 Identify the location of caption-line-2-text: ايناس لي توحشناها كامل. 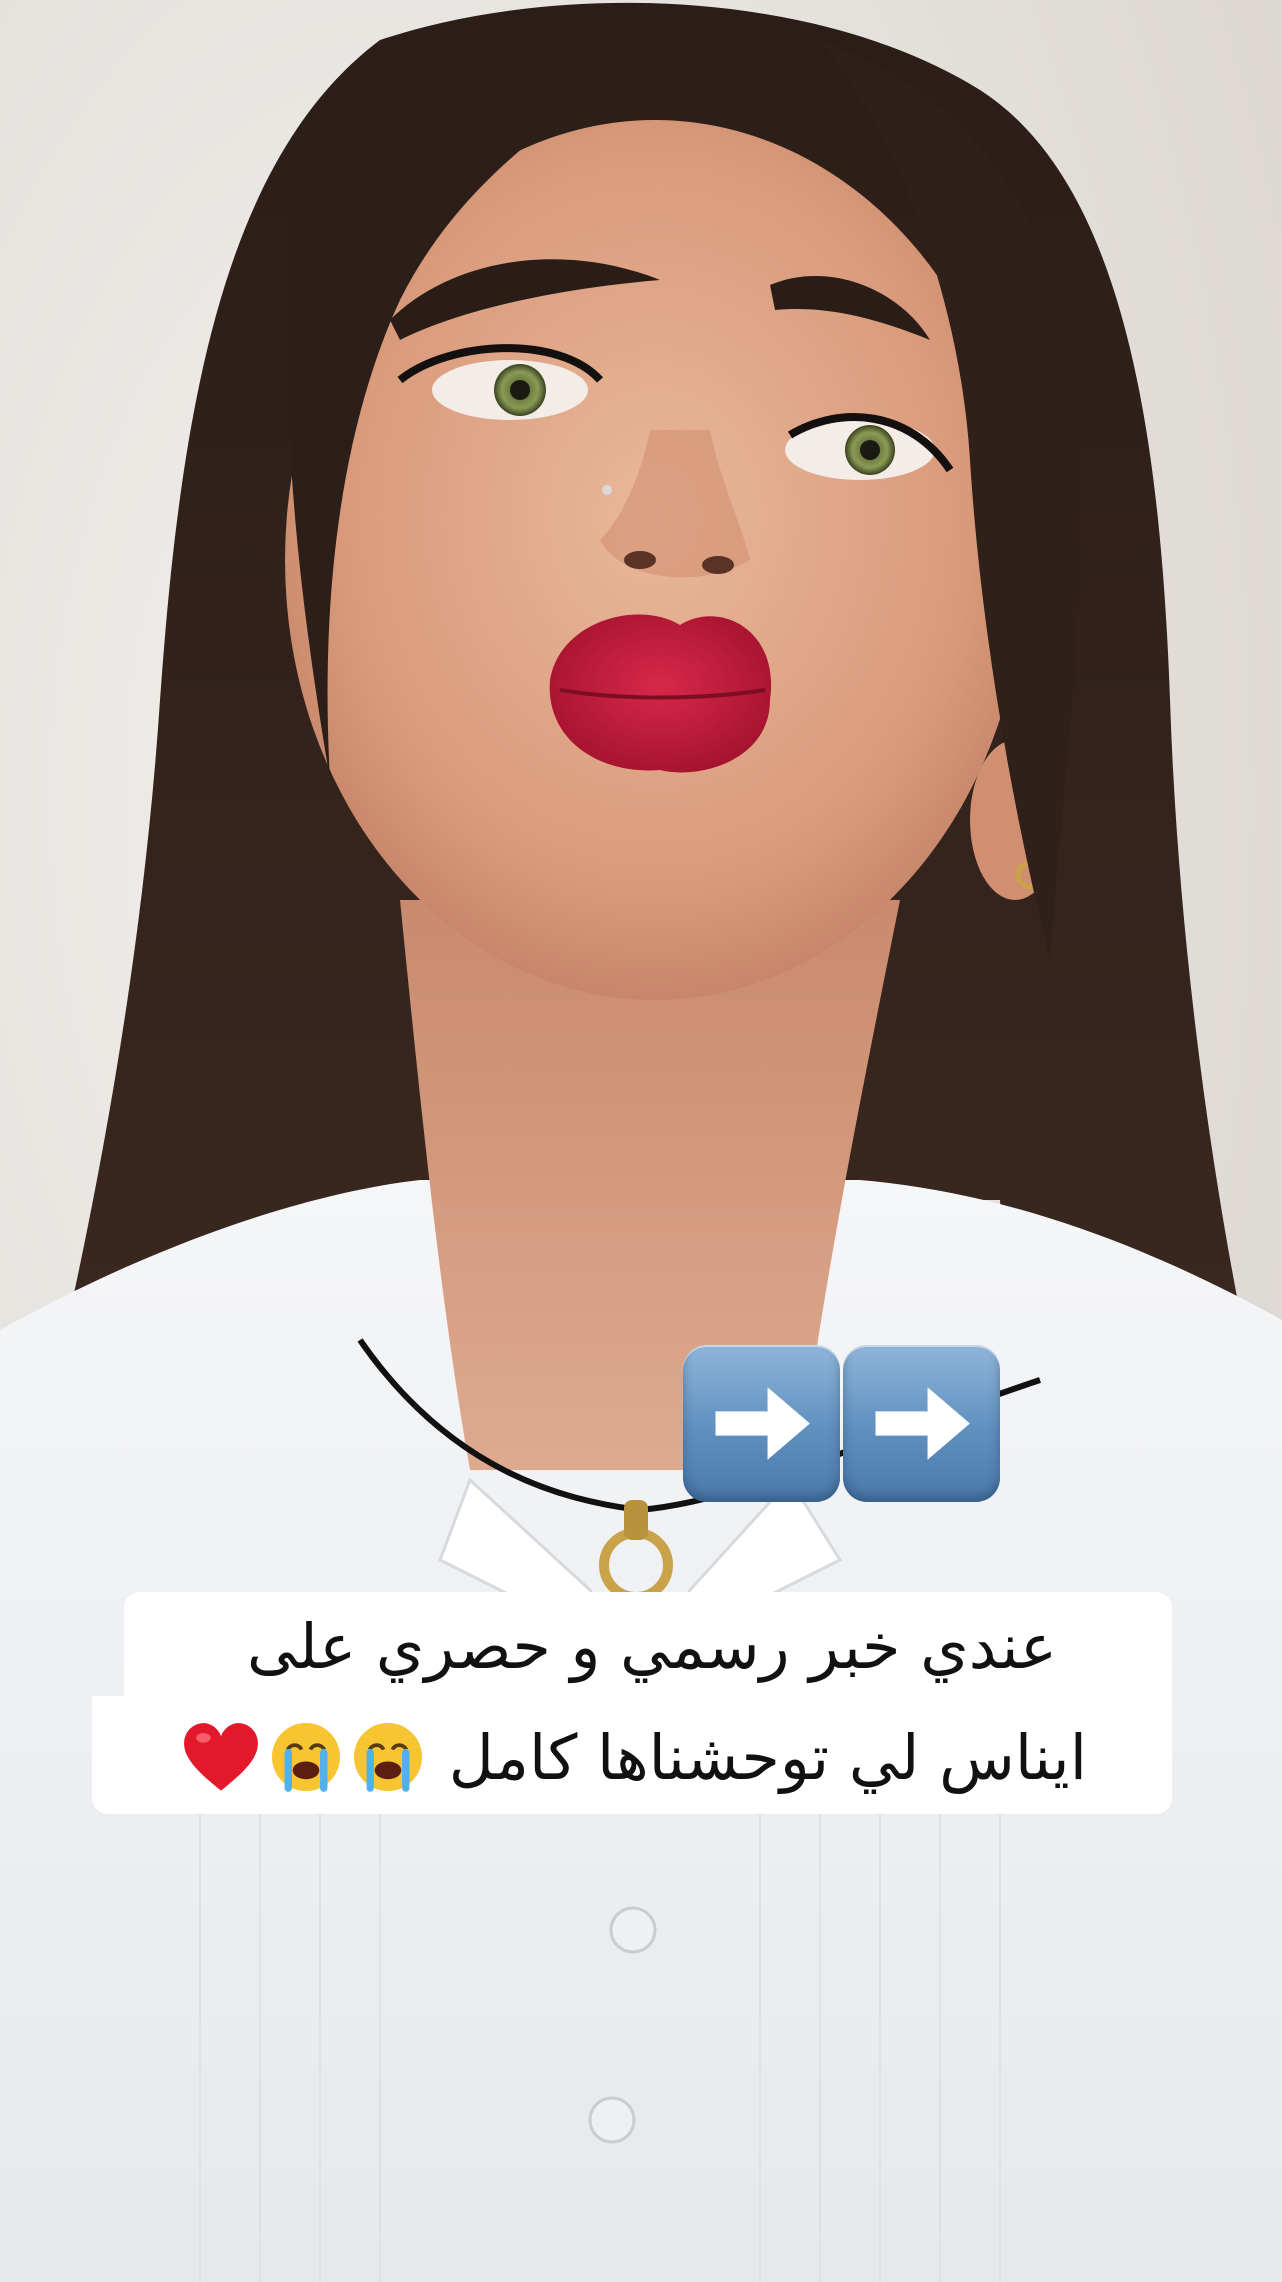
(767, 1758).